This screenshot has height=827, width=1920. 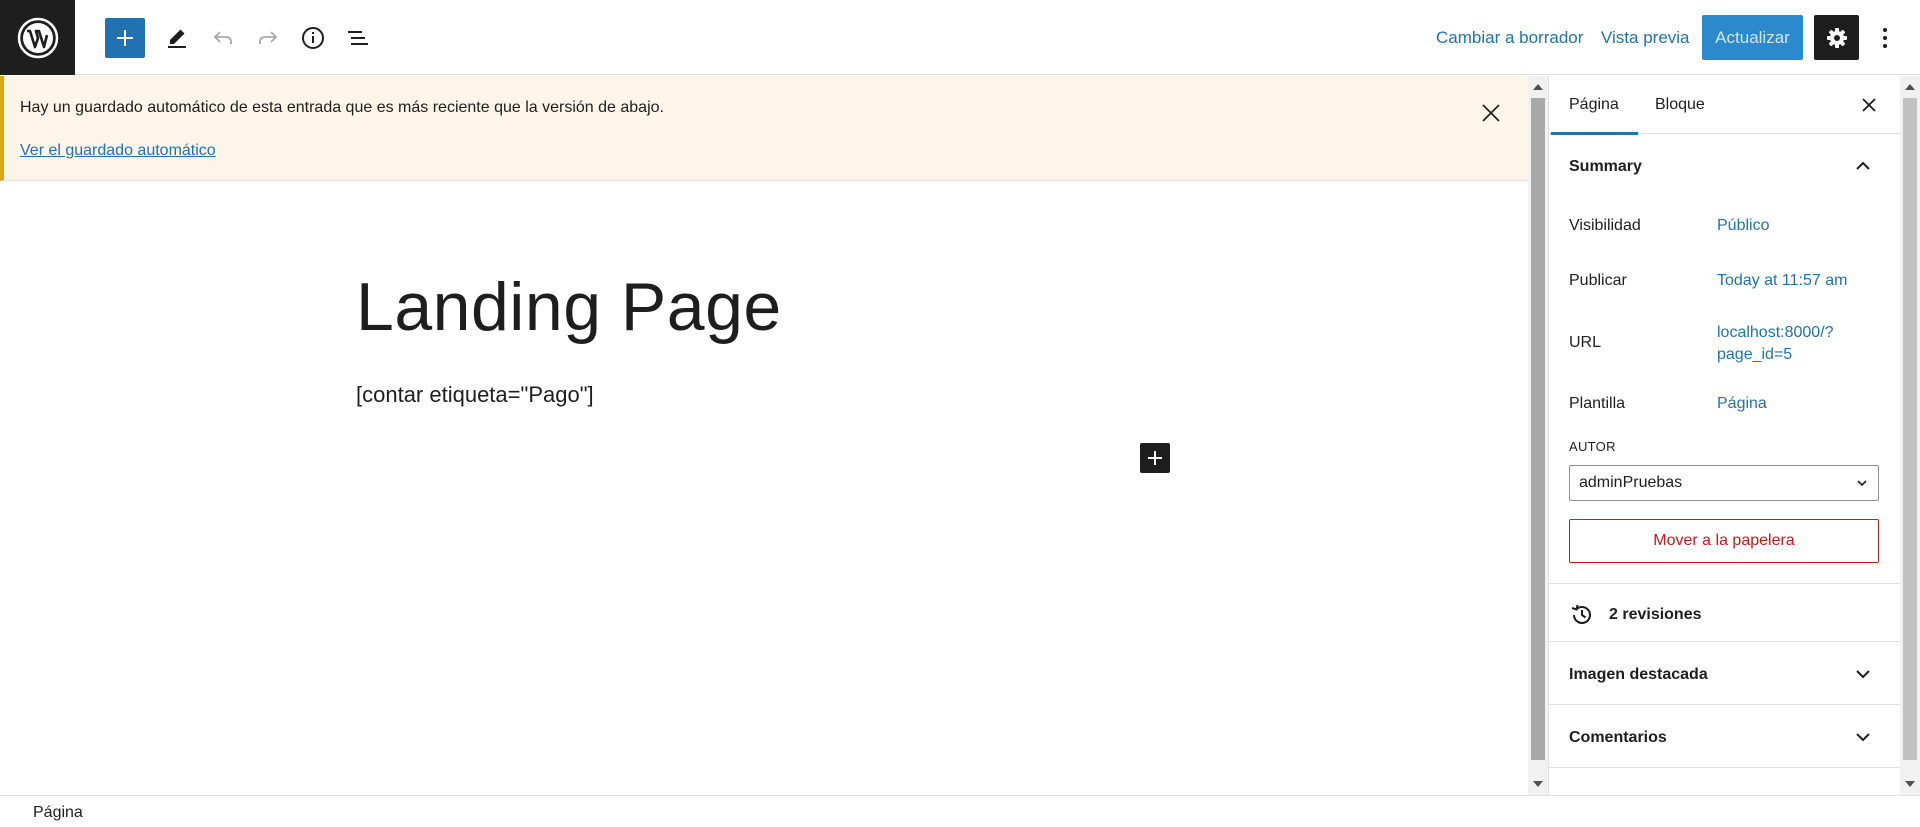 I want to click on notice-close-button, so click(x=1491, y=113).